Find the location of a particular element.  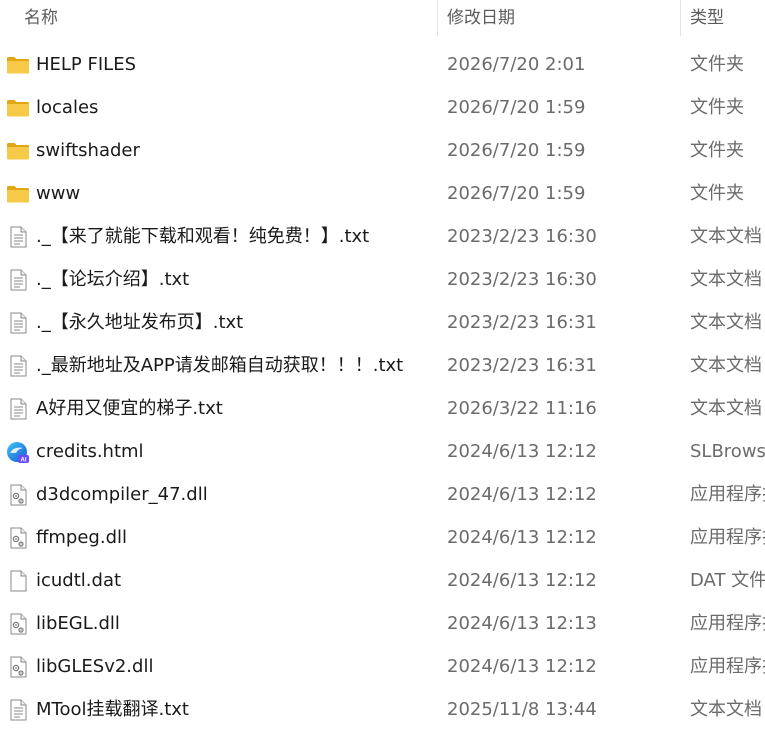

file-row: swiftshader 2026/7/20 1:59 文件夹 is located at coordinates (382, 150).